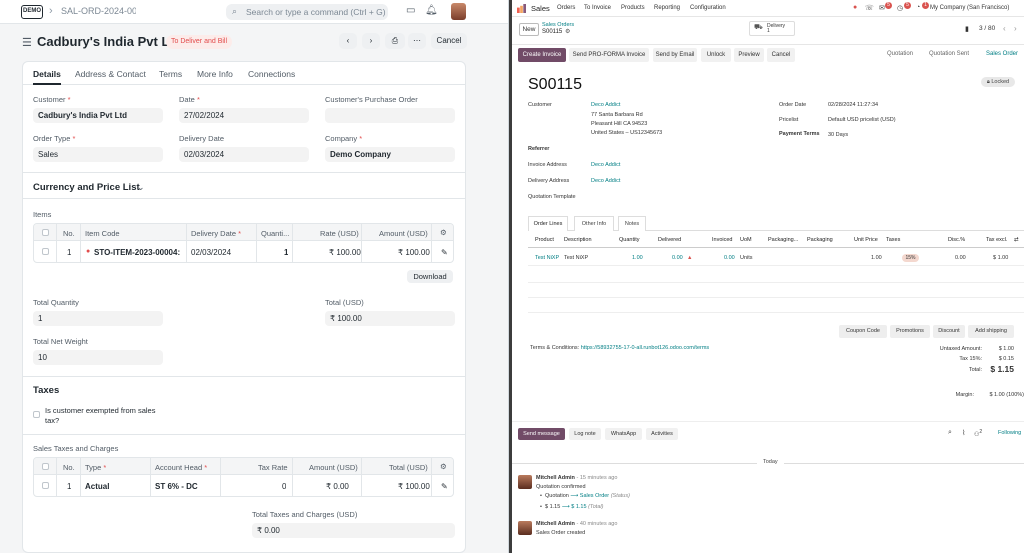  What do you see at coordinates (244, 115) in the screenshot?
I see `date-field: 27/02/2024` at bounding box center [244, 115].